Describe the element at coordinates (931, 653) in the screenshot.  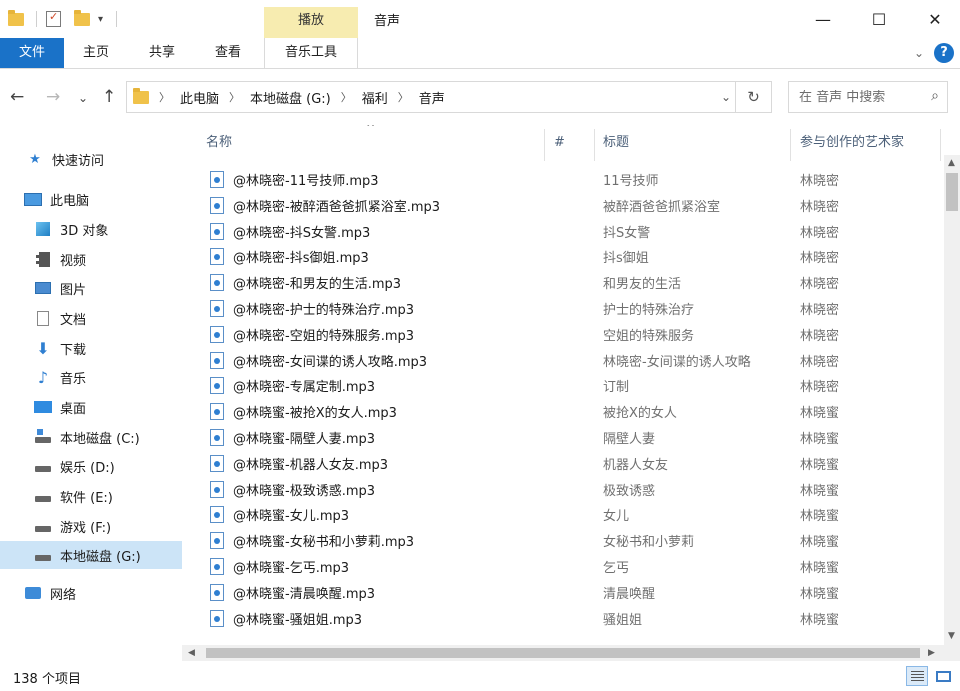
I see `scroll-right-icon: ▶` at that location.